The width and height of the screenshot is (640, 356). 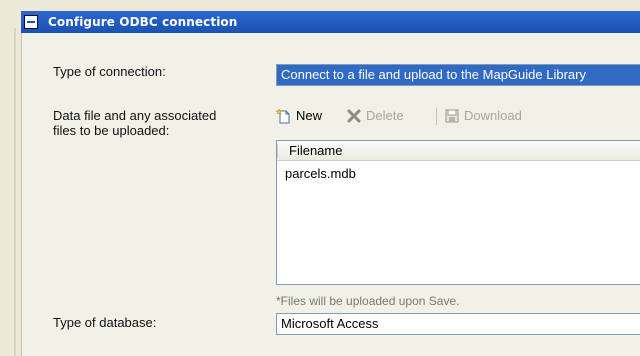 What do you see at coordinates (458, 151) in the screenshot?
I see `grid-header: Filename` at bounding box center [458, 151].